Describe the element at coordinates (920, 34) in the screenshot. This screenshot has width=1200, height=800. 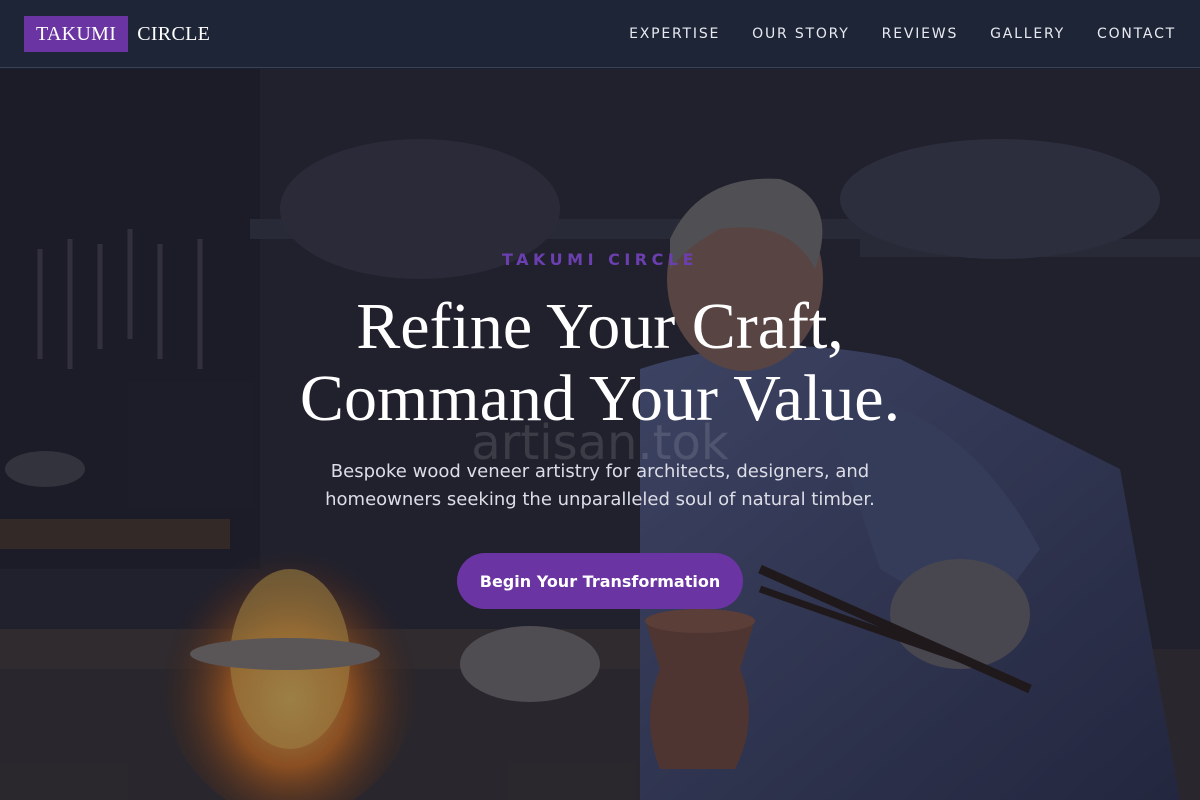
I see `nav-link-reviews: REVIEWS` at that location.